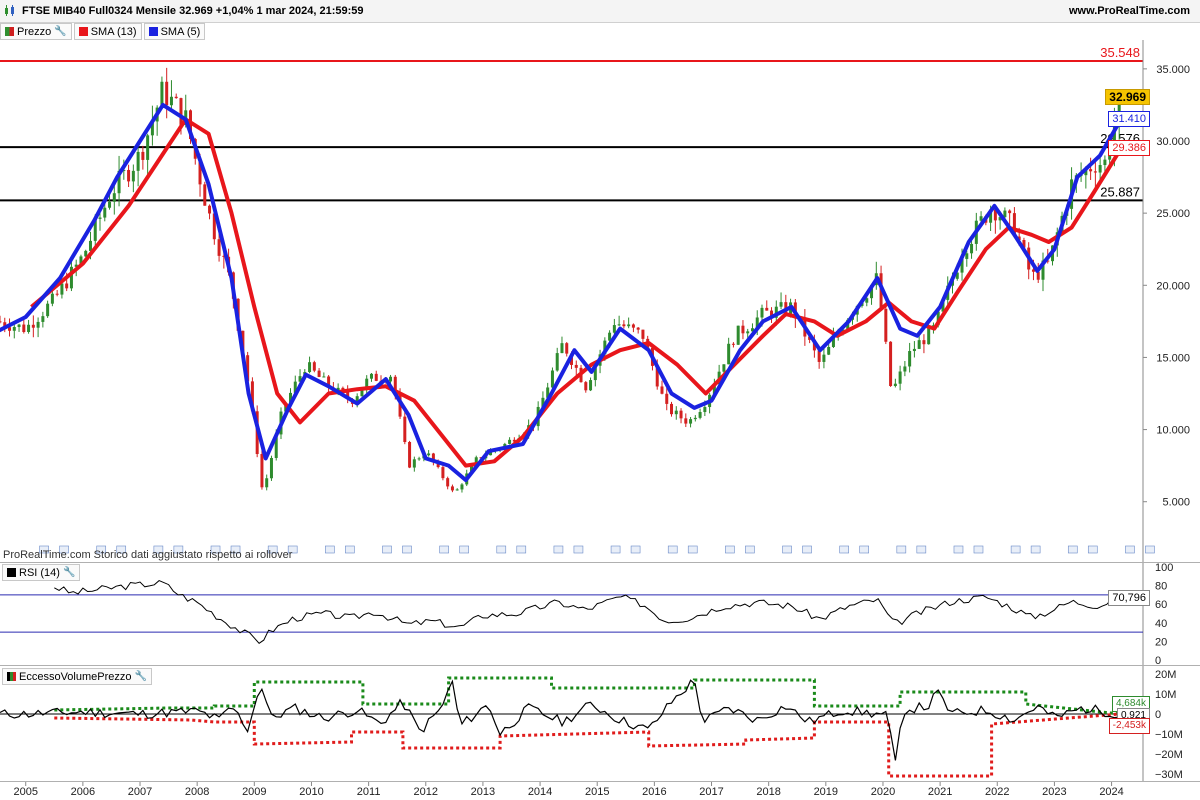  What do you see at coordinates (1173, 70) in the screenshot?
I see `y-tick-label: 35.000` at bounding box center [1173, 70].